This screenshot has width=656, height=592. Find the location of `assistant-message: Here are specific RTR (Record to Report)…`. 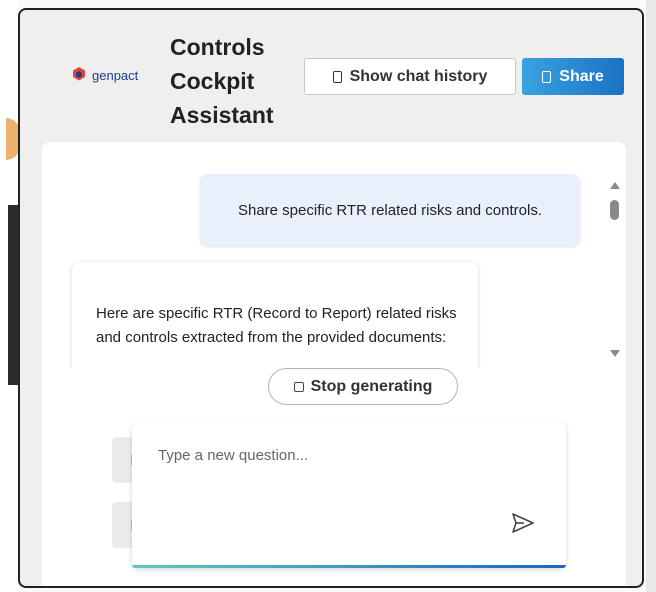

assistant-message: Here are specific RTR (Record to Report)… is located at coordinates (275, 315).